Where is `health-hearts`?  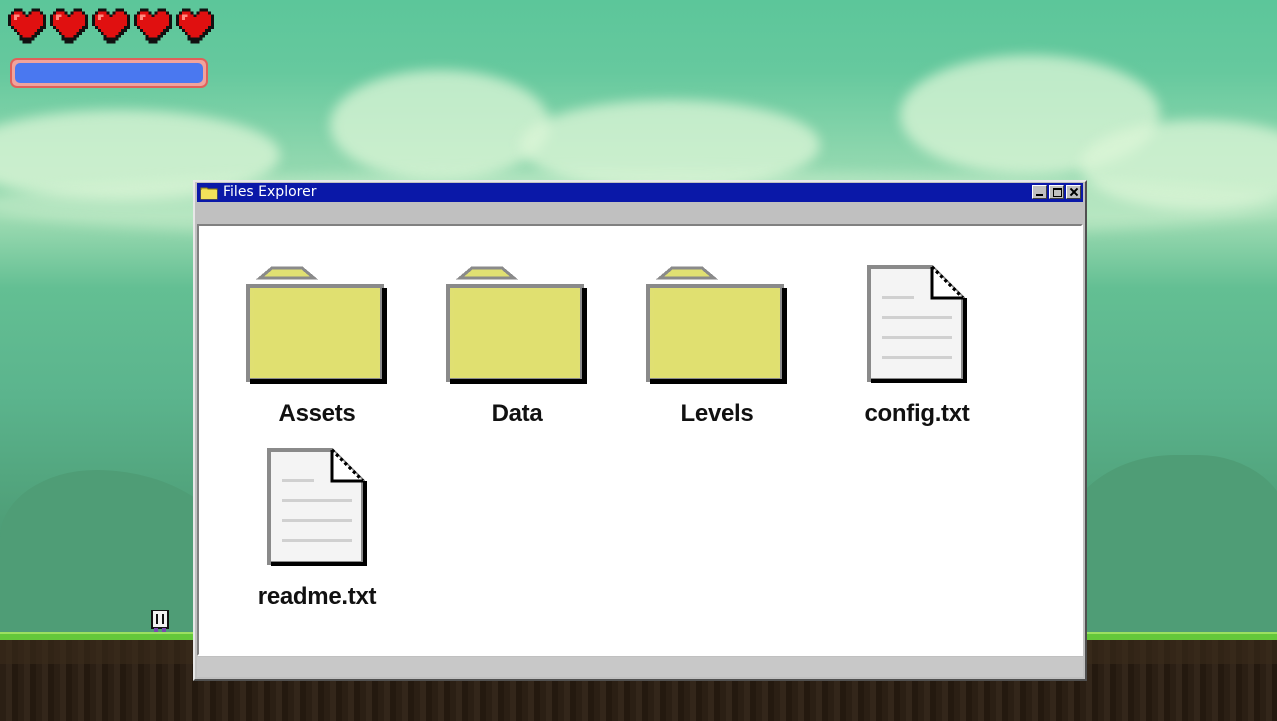
health-hearts is located at coordinates (111, 26).